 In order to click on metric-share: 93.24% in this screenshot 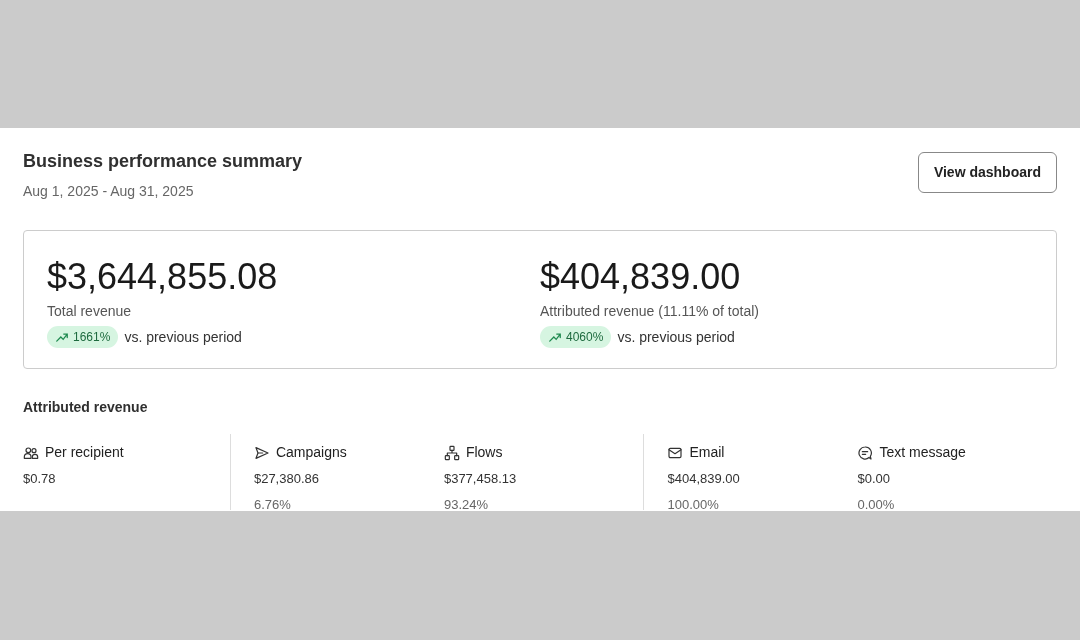, I will do `click(466, 504)`.